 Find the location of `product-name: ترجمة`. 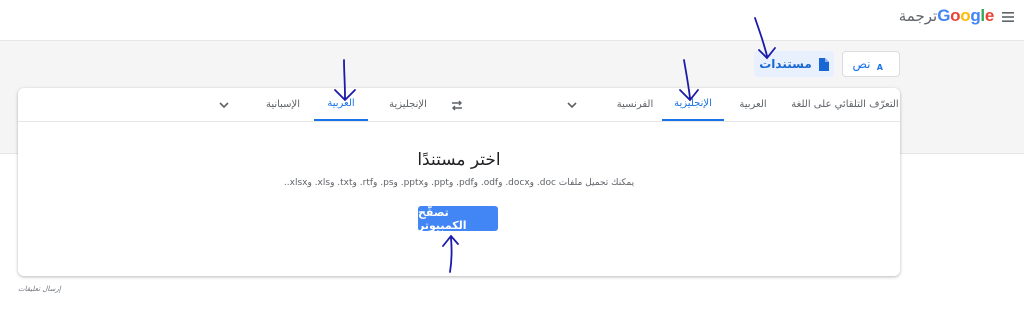

product-name: ترجمة is located at coordinates (918, 16).